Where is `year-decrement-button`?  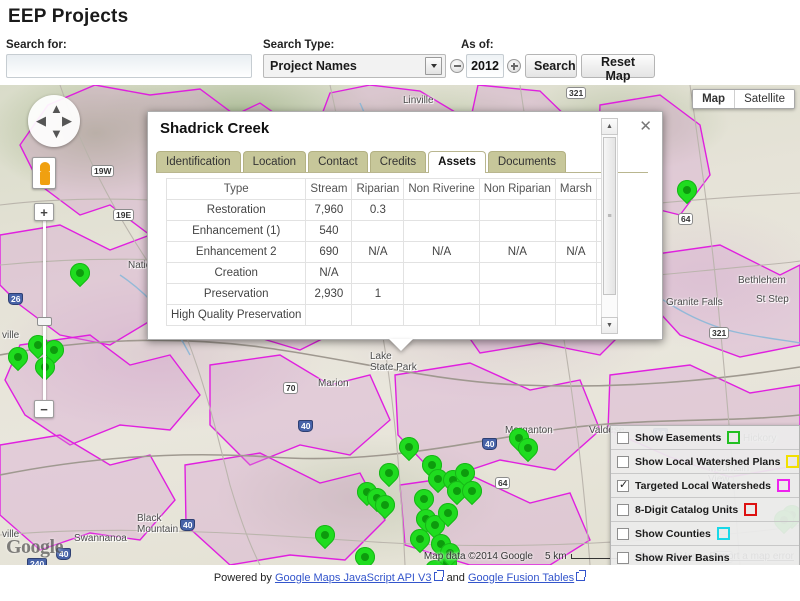
year-decrement-button is located at coordinates (457, 66).